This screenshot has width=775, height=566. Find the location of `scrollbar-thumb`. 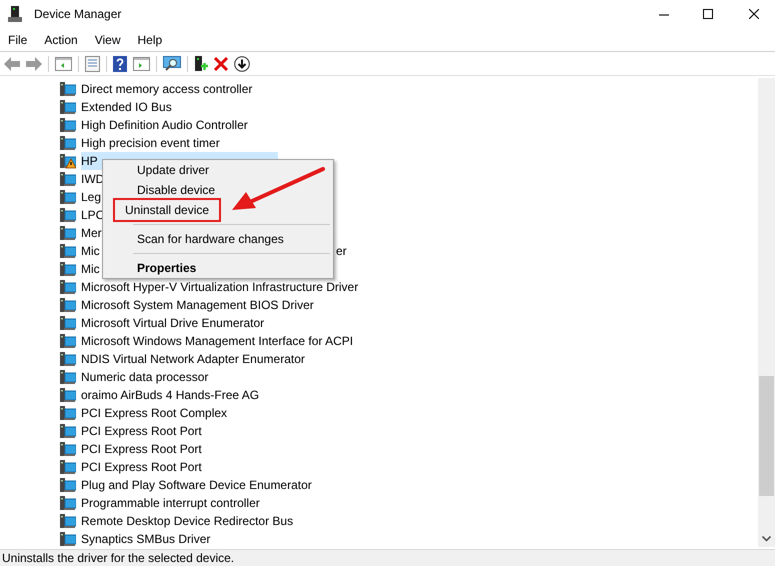

scrollbar-thumb is located at coordinates (766, 436).